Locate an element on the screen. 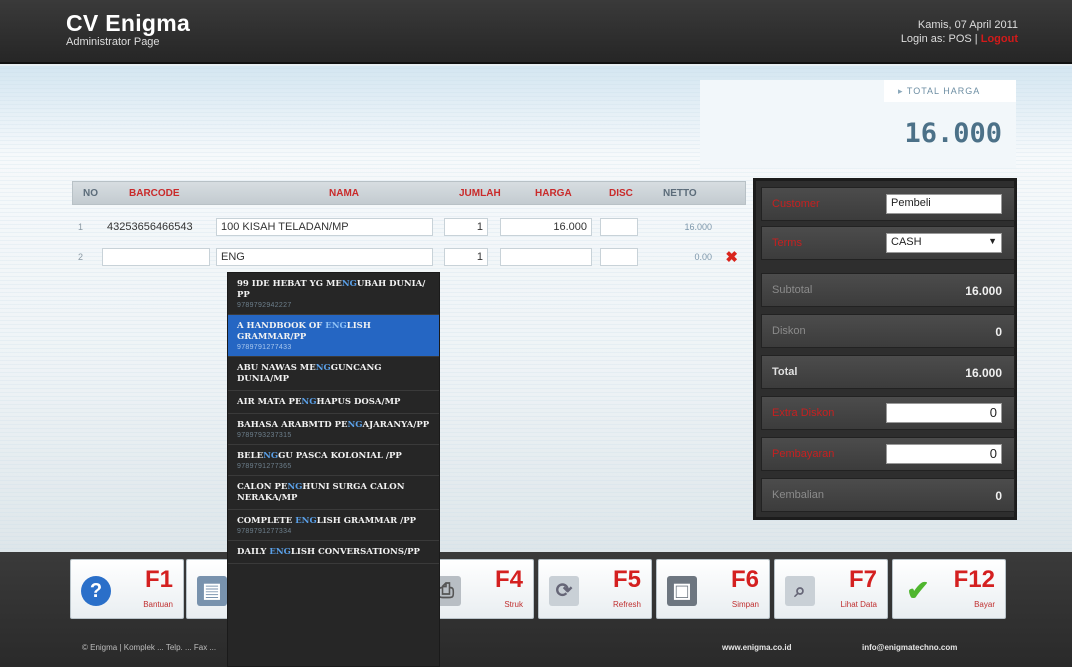 Image resolution: width=1072 pixels, height=667 pixels. autocomplete-item: DAILY ENGLISH CONVERSATIONS/PP is located at coordinates (333, 552).